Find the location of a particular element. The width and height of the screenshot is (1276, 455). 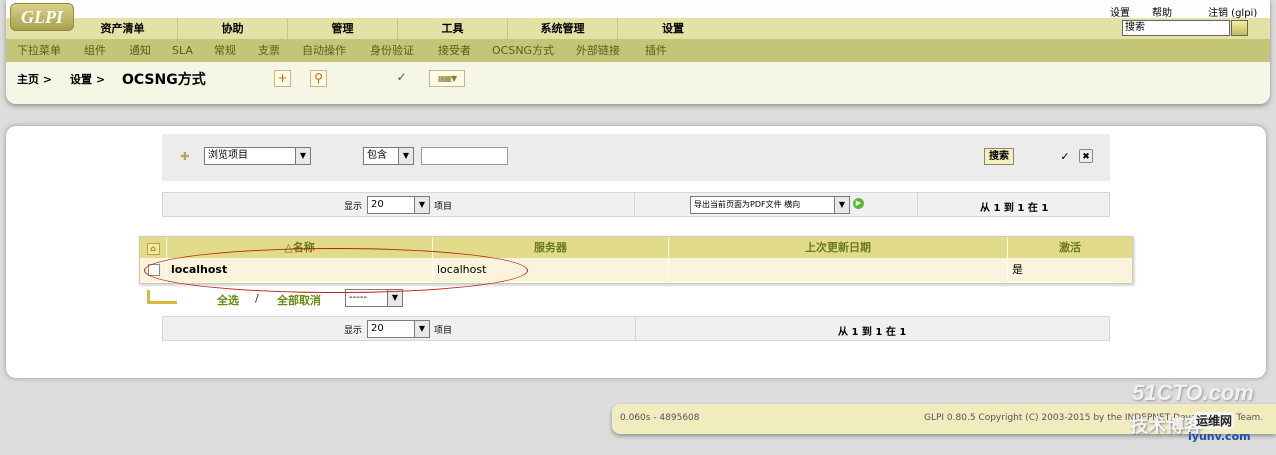

submenu-ocsng: OCSNG方式 is located at coordinates (523, 50).